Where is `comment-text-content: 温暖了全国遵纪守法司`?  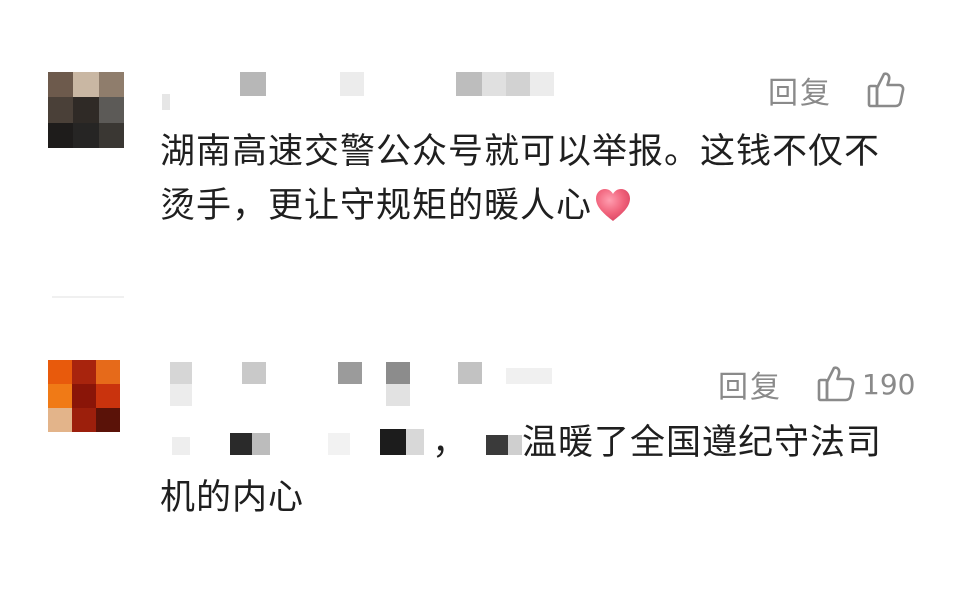 comment-text-content: 温暖了全国遵纪守法司 is located at coordinates (702, 443).